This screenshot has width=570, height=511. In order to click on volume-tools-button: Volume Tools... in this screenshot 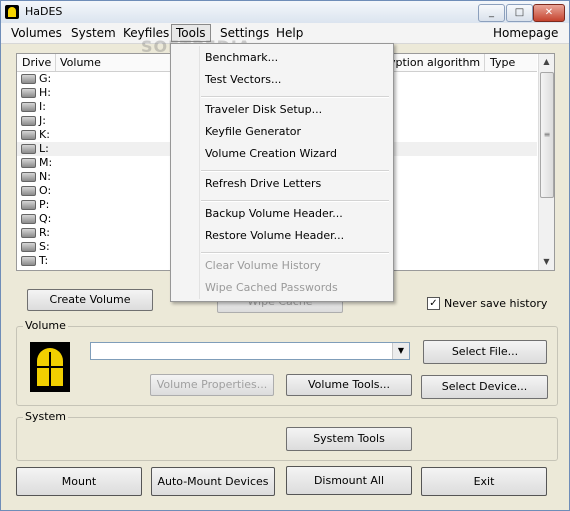, I will do `click(349, 385)`.